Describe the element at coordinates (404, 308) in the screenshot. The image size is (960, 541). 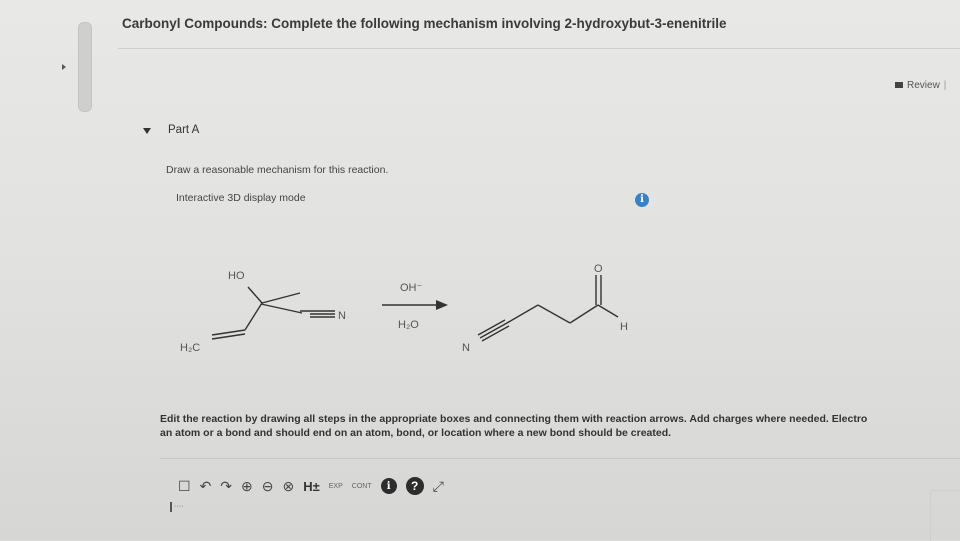
I see `reaction-scheme: HO H₂C N OH⁻ H₂O O H N` at that location.